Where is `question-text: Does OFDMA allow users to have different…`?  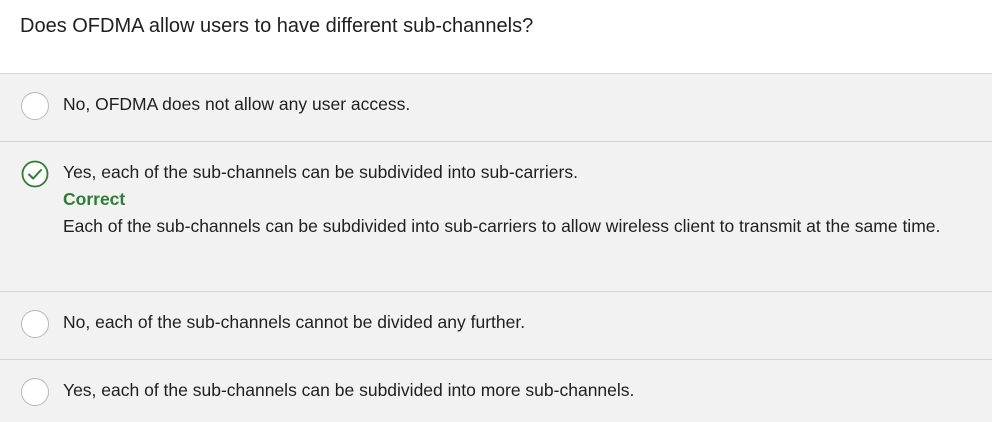 question-text: Does OFDMA allow users to have different… is located at coordinates (277, 26).